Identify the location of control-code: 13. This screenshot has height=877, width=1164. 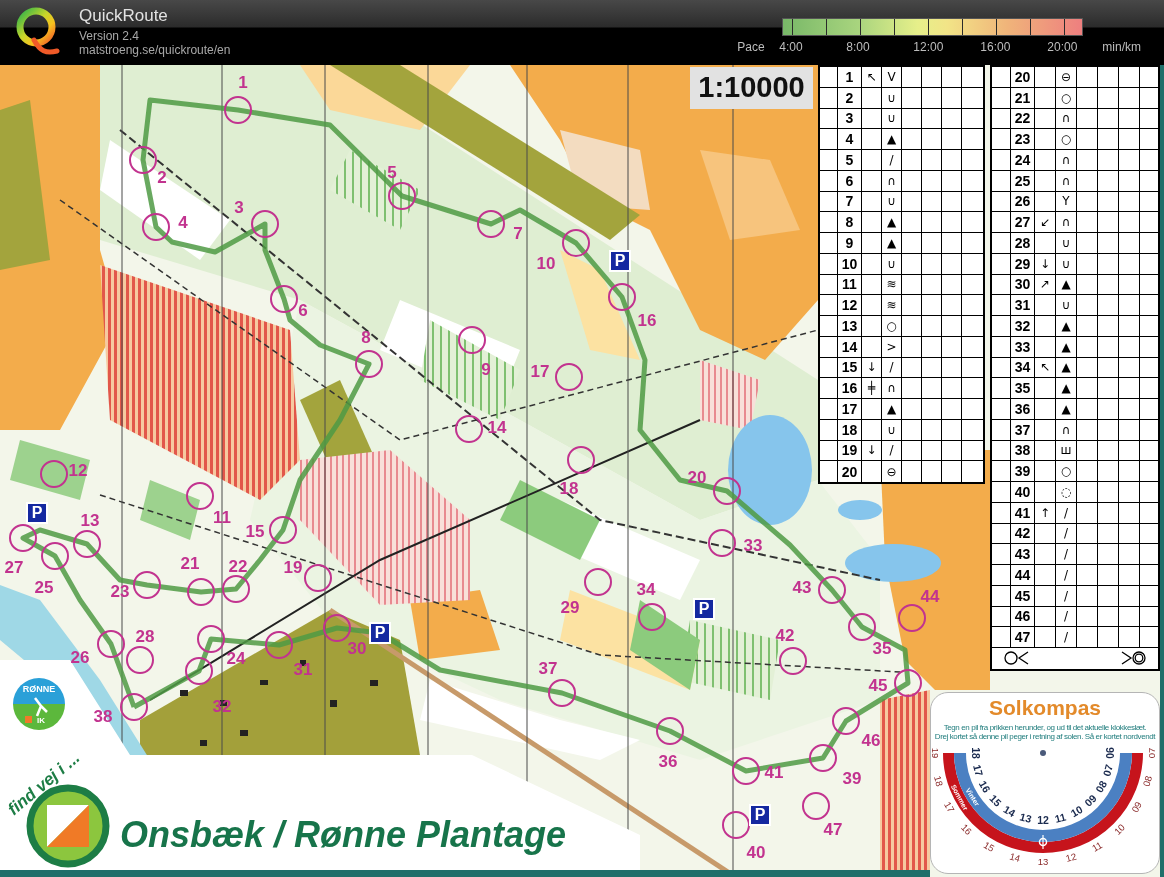
(849, 325).